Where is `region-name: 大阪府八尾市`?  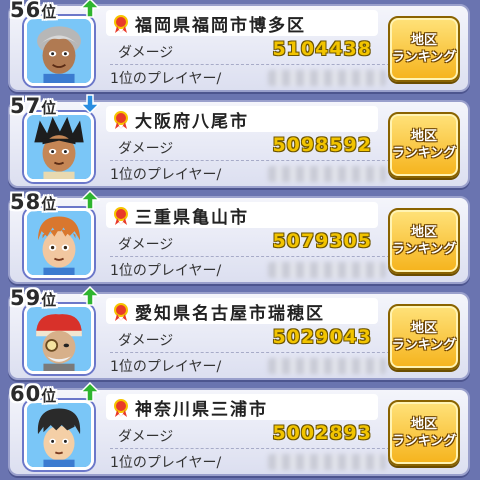 region-name: 大阪府八尾市 is located at coordinates (192, 122).